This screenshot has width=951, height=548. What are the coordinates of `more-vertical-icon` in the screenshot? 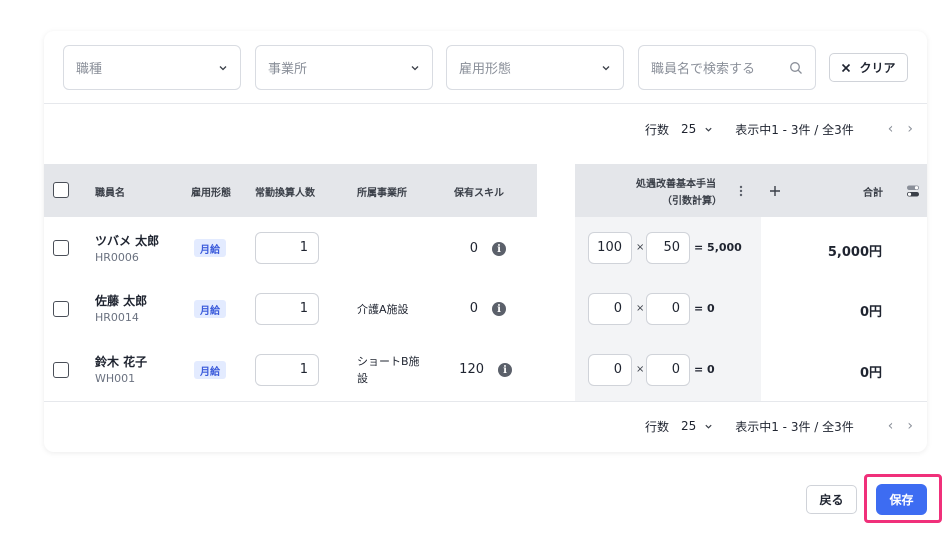 It's located at (741, 191).